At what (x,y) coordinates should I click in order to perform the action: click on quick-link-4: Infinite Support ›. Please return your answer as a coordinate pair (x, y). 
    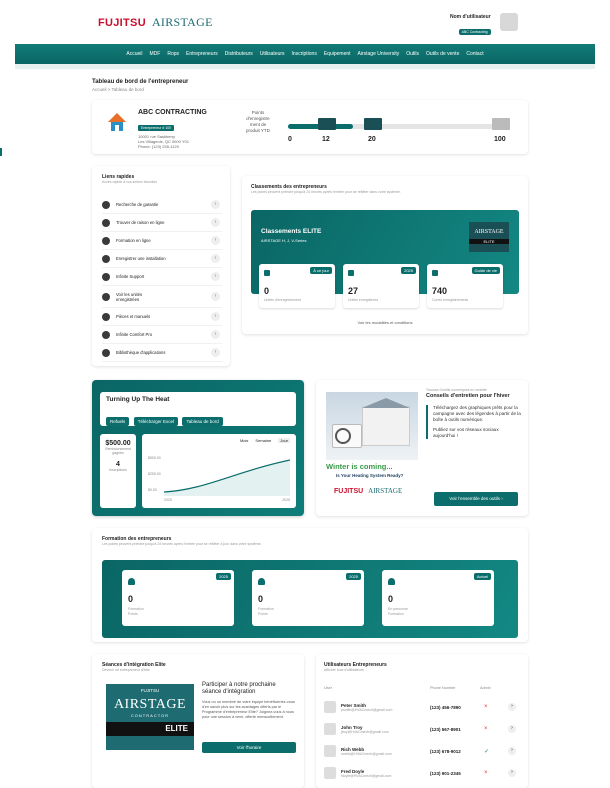
    Looking at the image, I should click on (162, 277).